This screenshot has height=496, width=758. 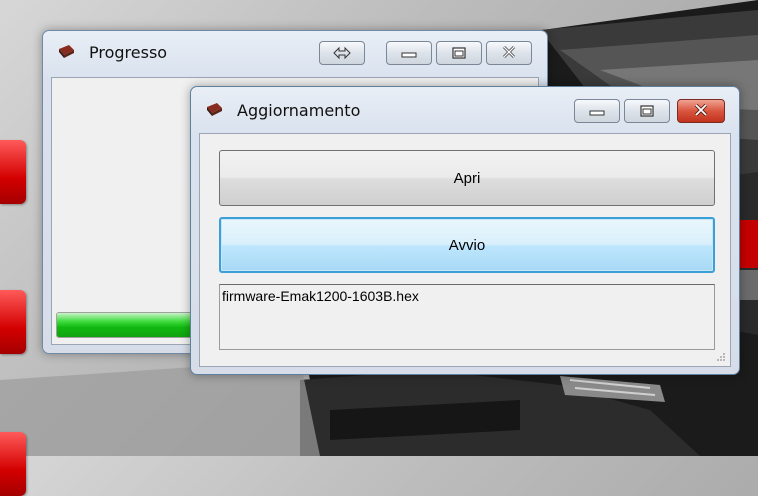 What do you see at coordinates (128, 52) in the screenshot?
I see `progress-window-title: Progresso` at bounding box center [128, 52].